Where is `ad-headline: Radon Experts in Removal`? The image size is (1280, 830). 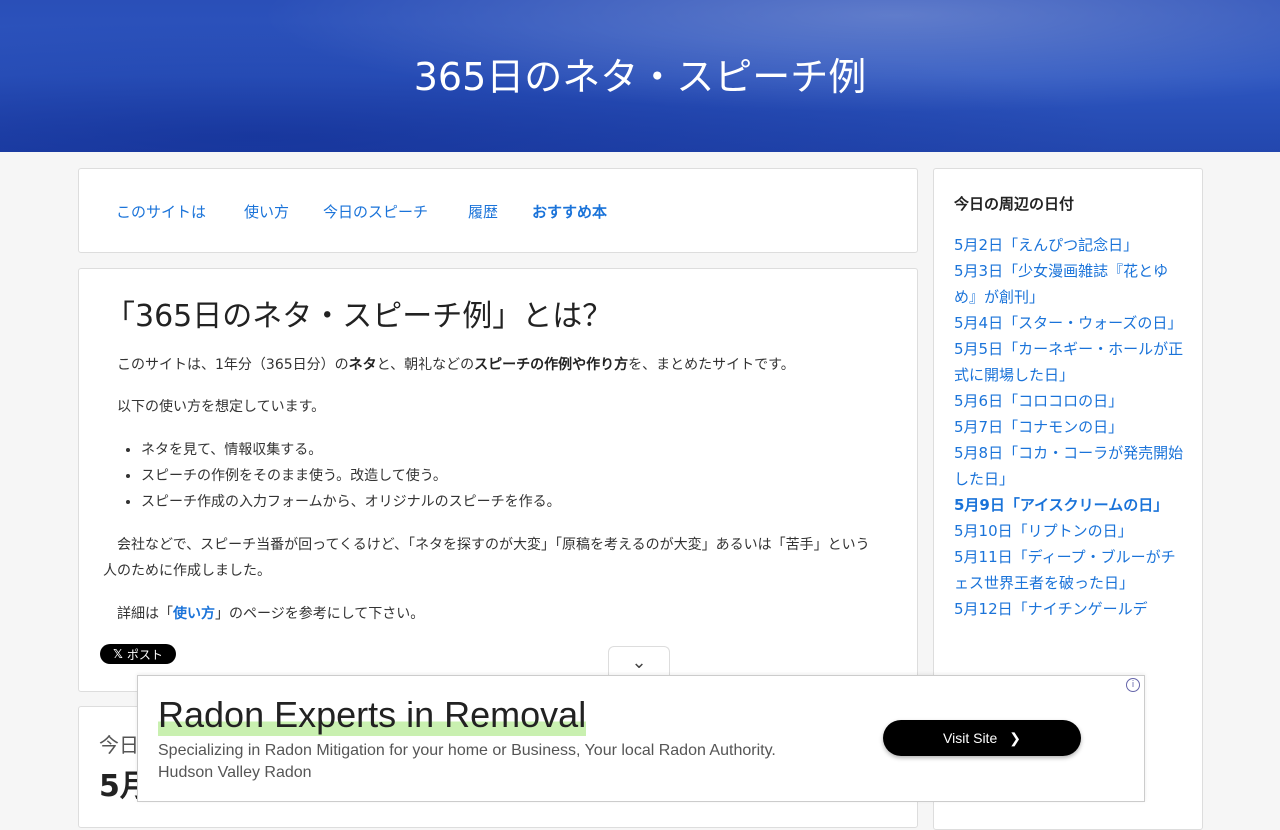 ad-headline: Radon Experts in Removal is located at coordinates (372, 715).